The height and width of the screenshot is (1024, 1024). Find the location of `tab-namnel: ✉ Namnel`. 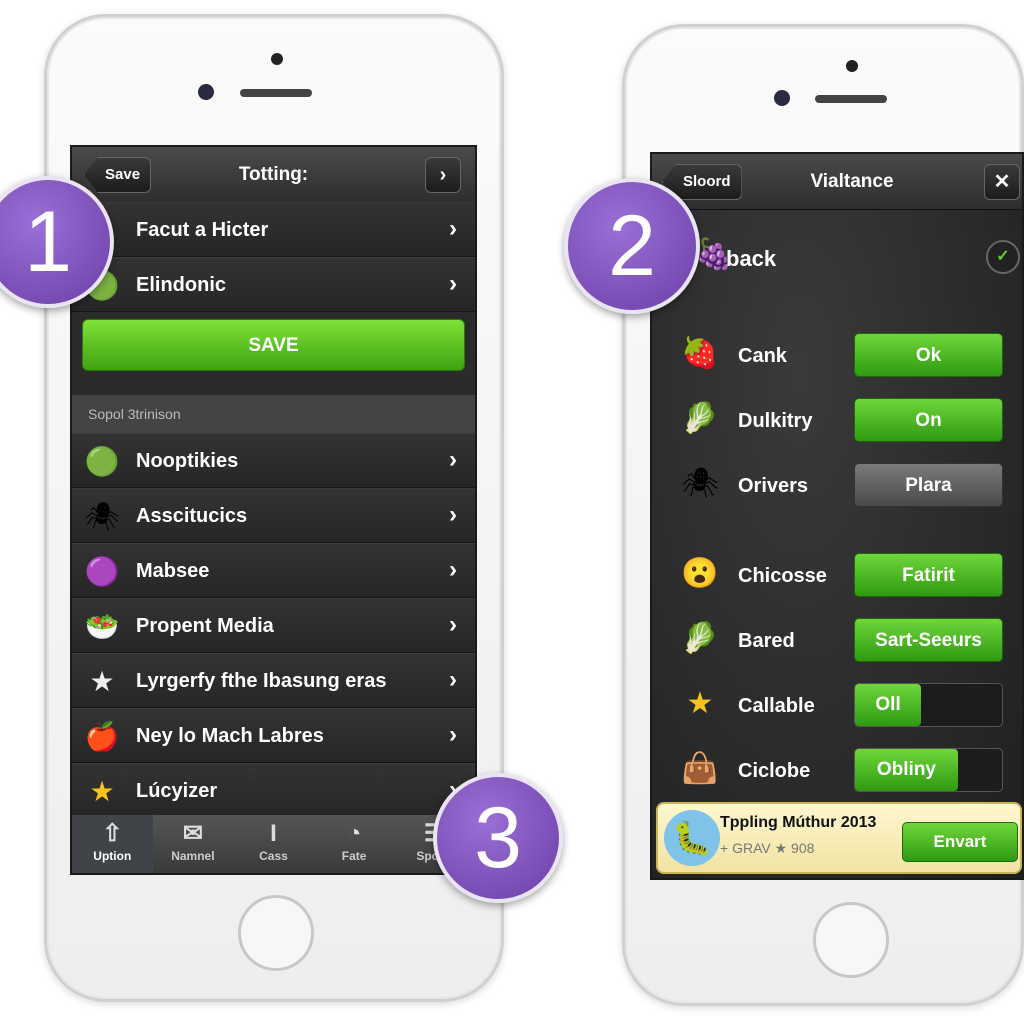

tab-namnel: ✉ Namnel is located at coordinates (193, 844).